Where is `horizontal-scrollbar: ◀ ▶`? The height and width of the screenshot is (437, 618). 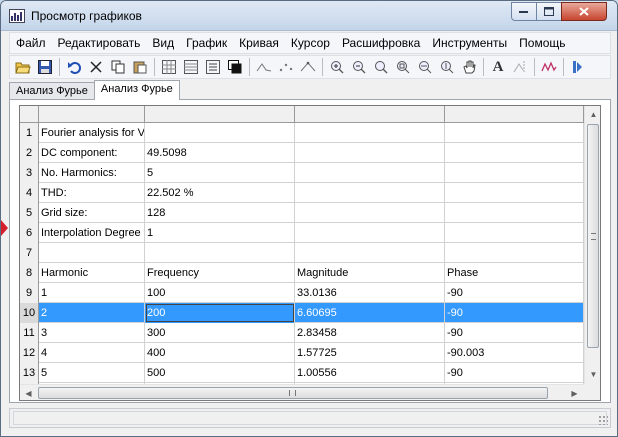
horizontal-scrollbar: ◀ ▶ is located at coordinates (302, 392).